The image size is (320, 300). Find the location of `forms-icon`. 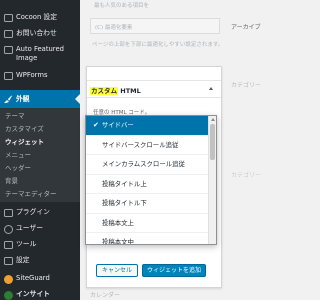

forms-icon is located at coordinates (8, 76).